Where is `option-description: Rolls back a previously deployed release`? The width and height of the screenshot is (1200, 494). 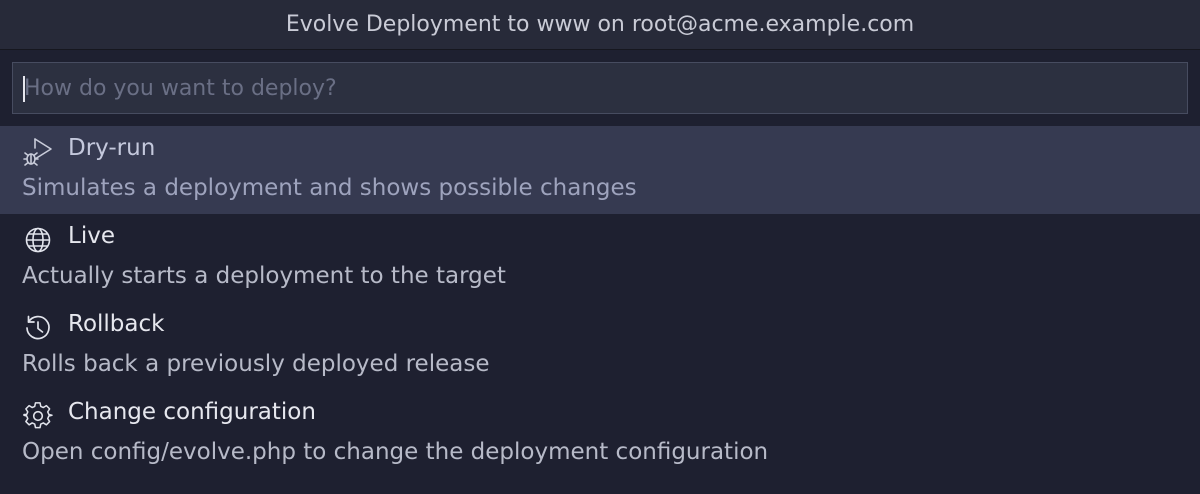
option-description: Rolls back a previously deployed release is located at coordinates (256, 364).